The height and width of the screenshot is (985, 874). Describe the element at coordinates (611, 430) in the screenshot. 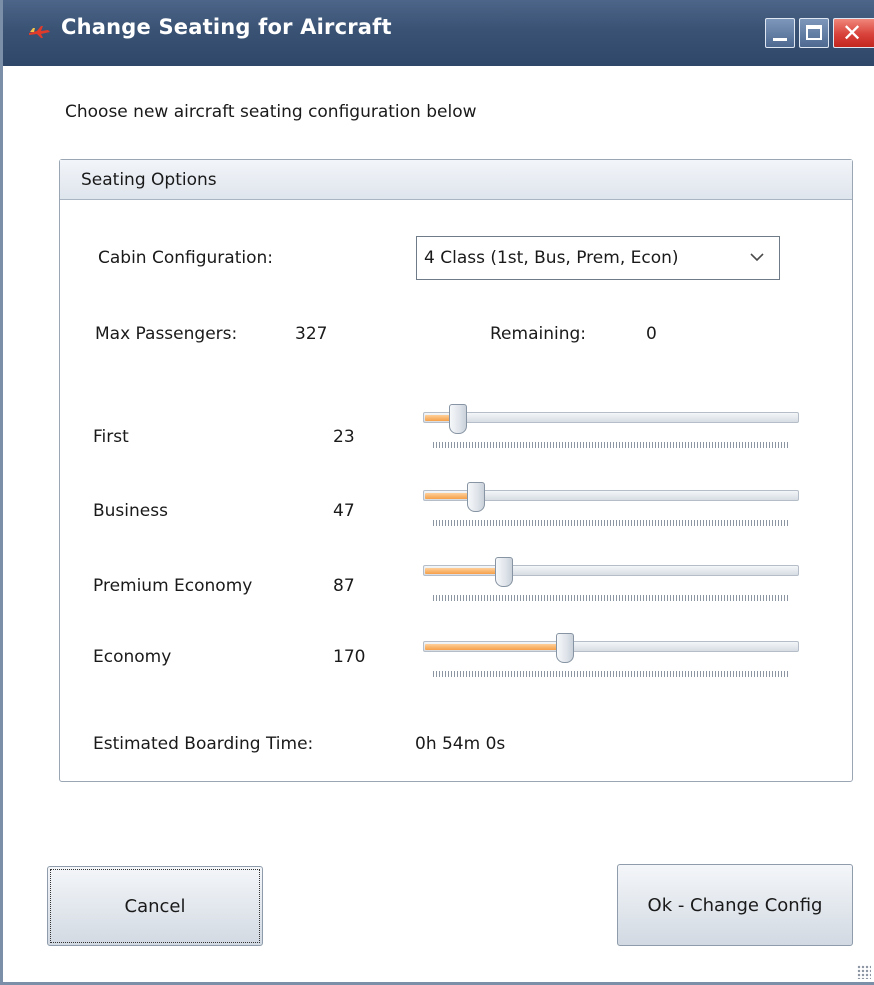

I see `first-class-slider` at that location.